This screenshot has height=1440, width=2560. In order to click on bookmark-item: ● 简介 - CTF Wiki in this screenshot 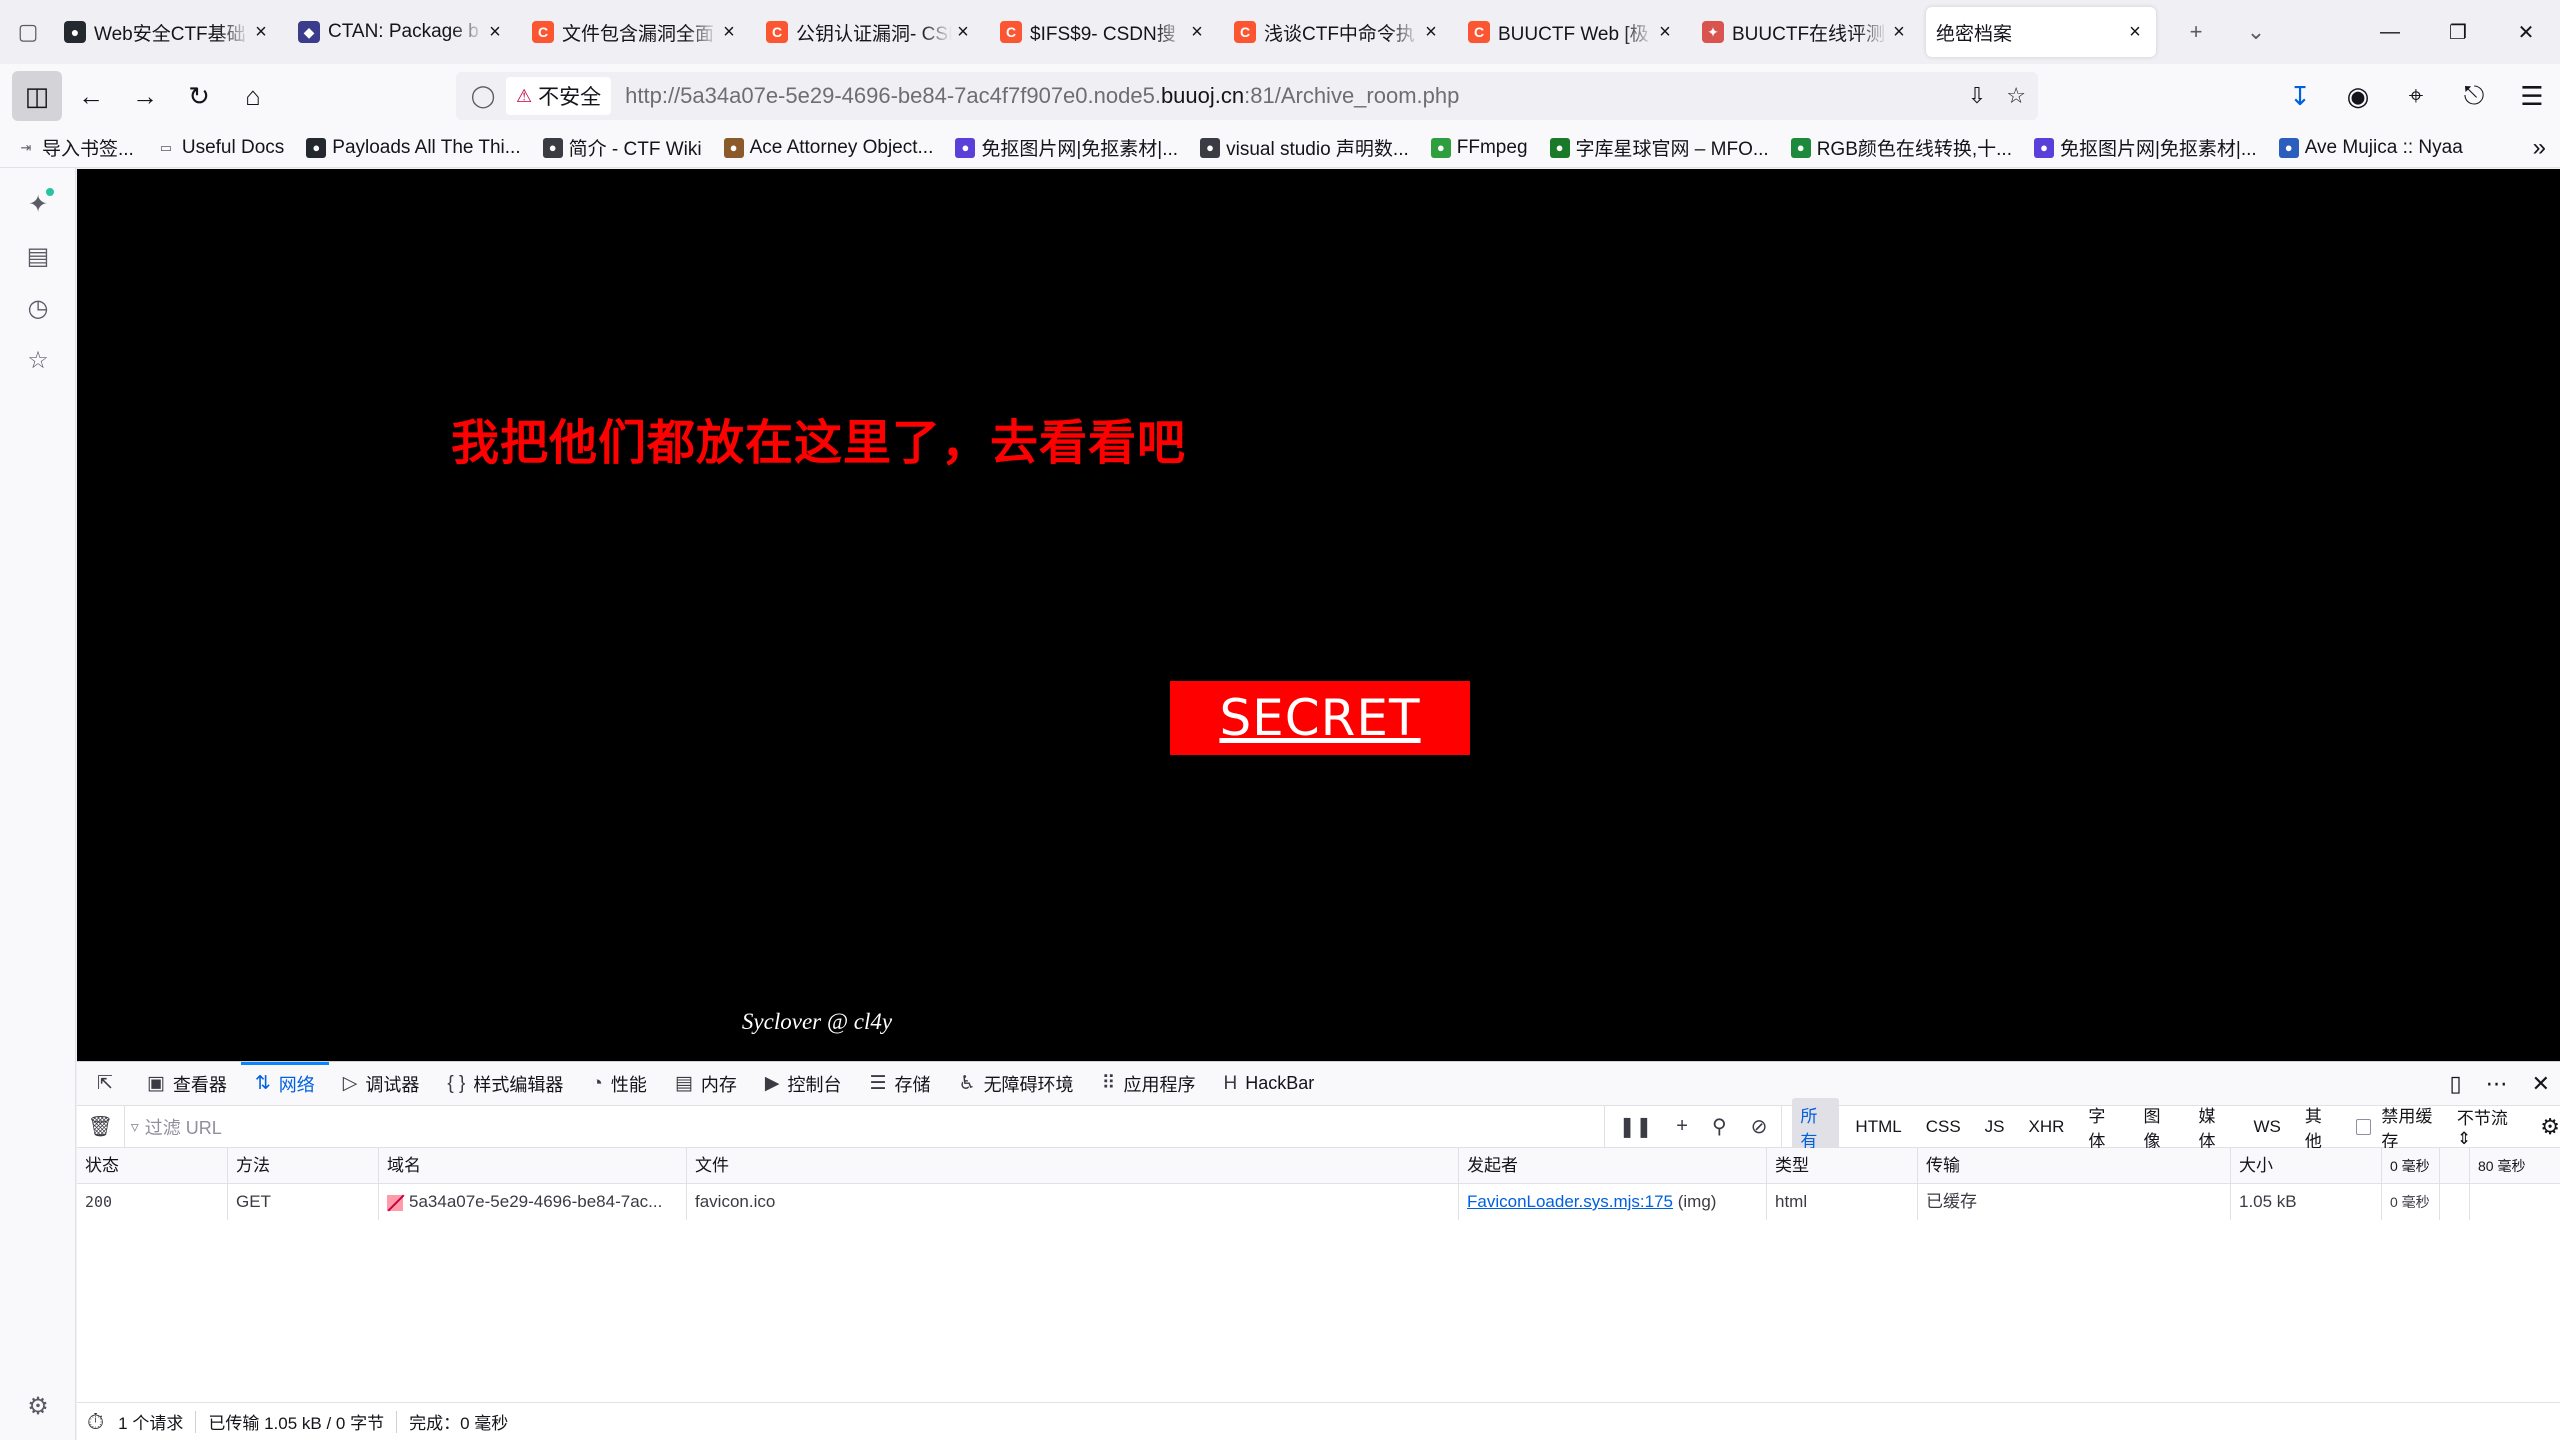, I will do `click(622, 147)`.